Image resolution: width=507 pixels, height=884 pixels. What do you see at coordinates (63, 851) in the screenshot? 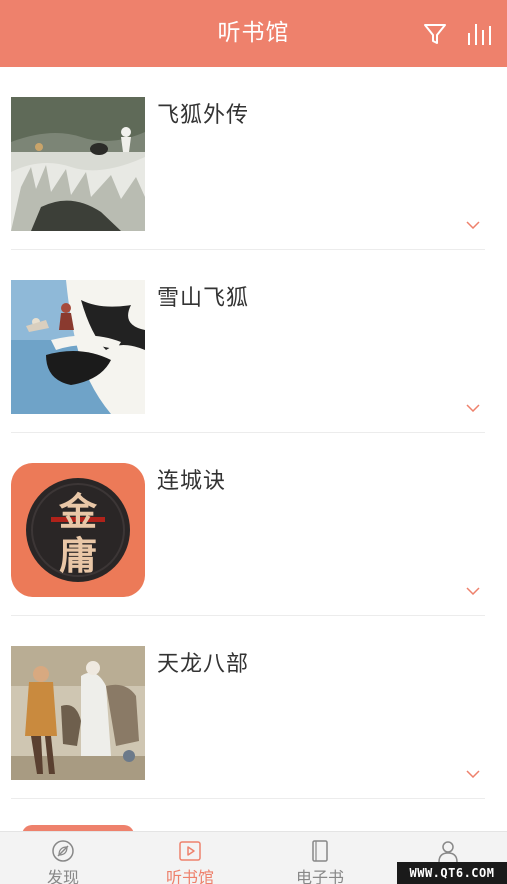
I see `leaf-icon` at bounding box center [63, 851].